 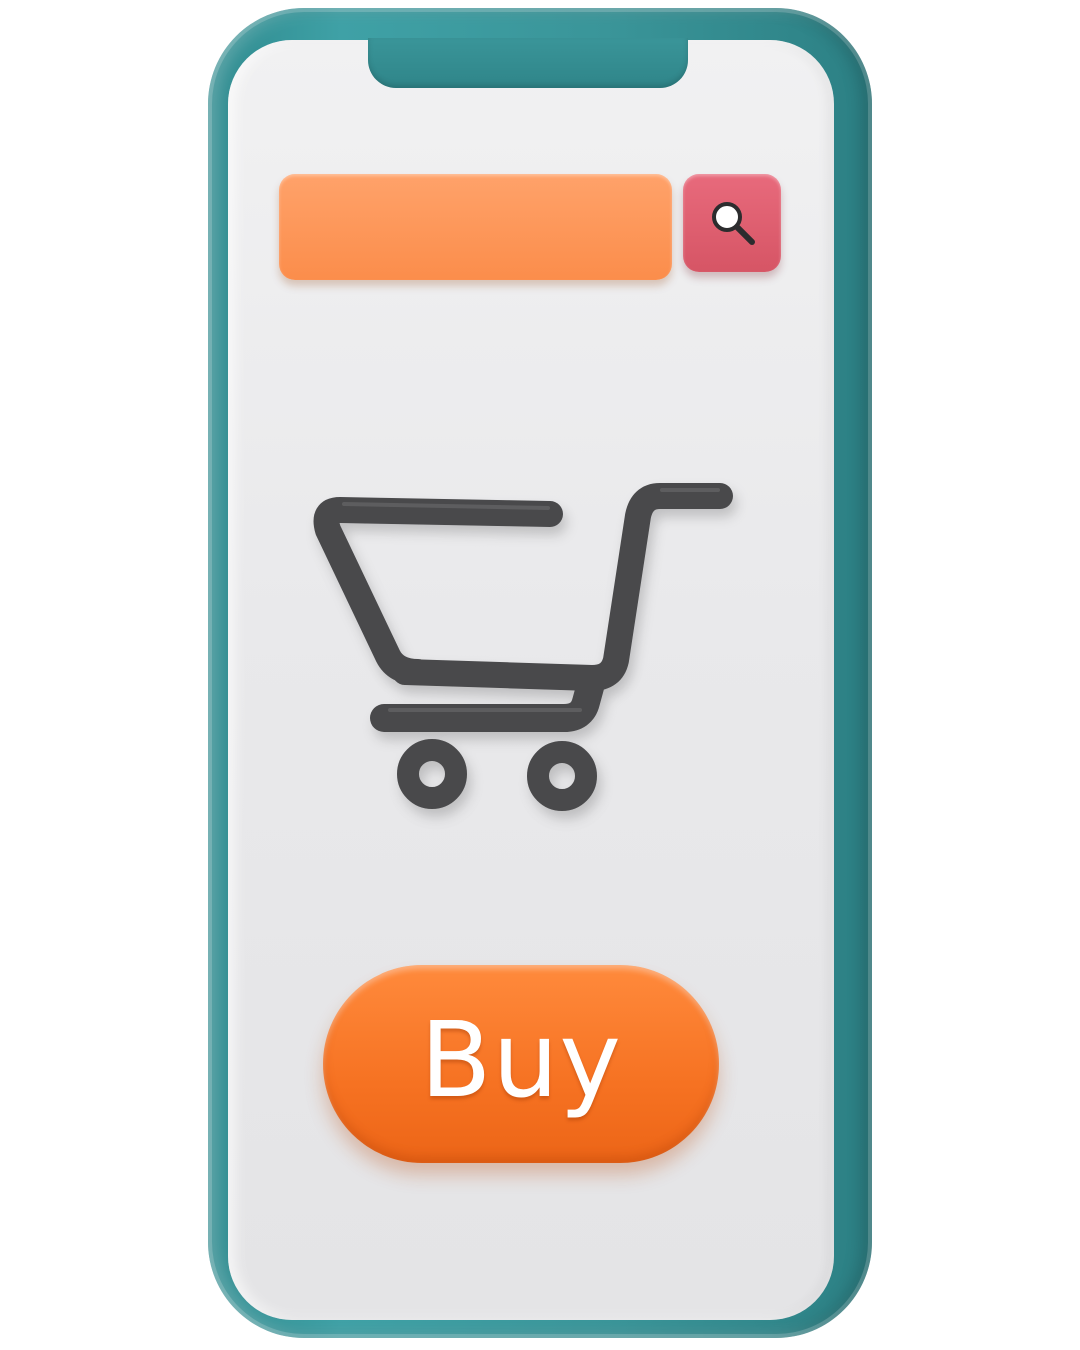 I want to click on shopping-cart-icon, so click(x=525, y=650).